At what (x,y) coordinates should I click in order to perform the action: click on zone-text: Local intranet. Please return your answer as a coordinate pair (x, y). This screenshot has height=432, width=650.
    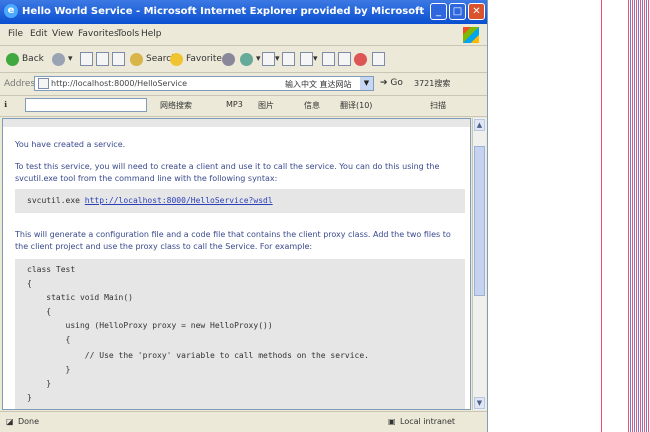
    Looking at the image, I should click on (428, 421).